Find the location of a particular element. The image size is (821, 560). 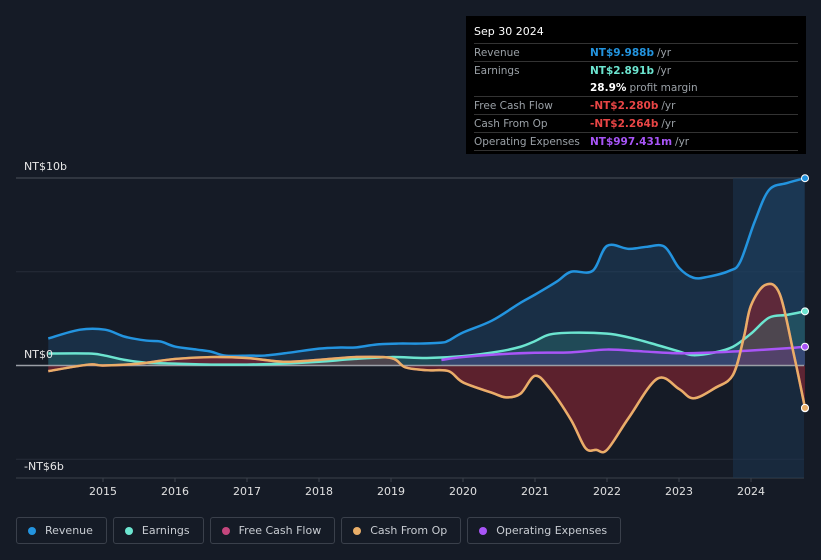

tooltip-label: Cash From Op is located at coordinates (511, 123).